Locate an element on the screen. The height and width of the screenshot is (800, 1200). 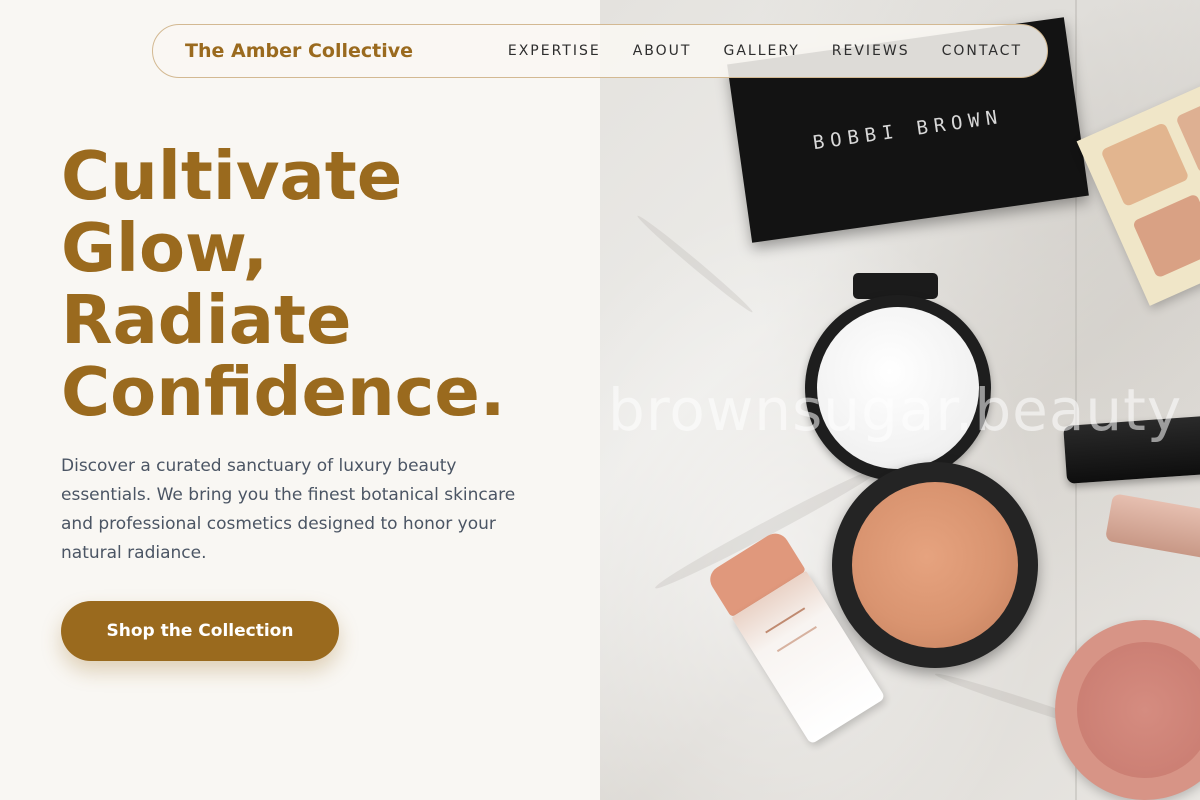
palette-brand-text: BOBBI BROWN is located at coordinates (908, 130).